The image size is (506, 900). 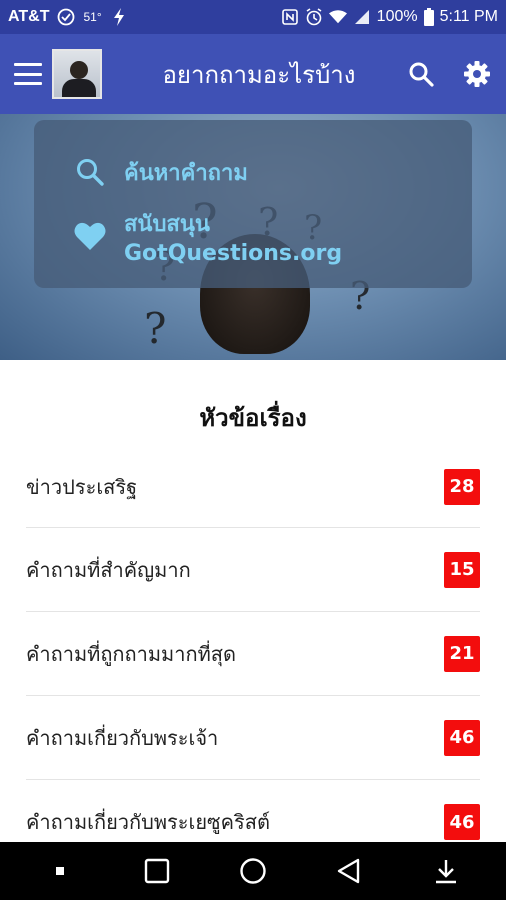 I want to click on list-item: คำถามที่ถูกถามมากที่สุด 21, so click(x=253, y=654).